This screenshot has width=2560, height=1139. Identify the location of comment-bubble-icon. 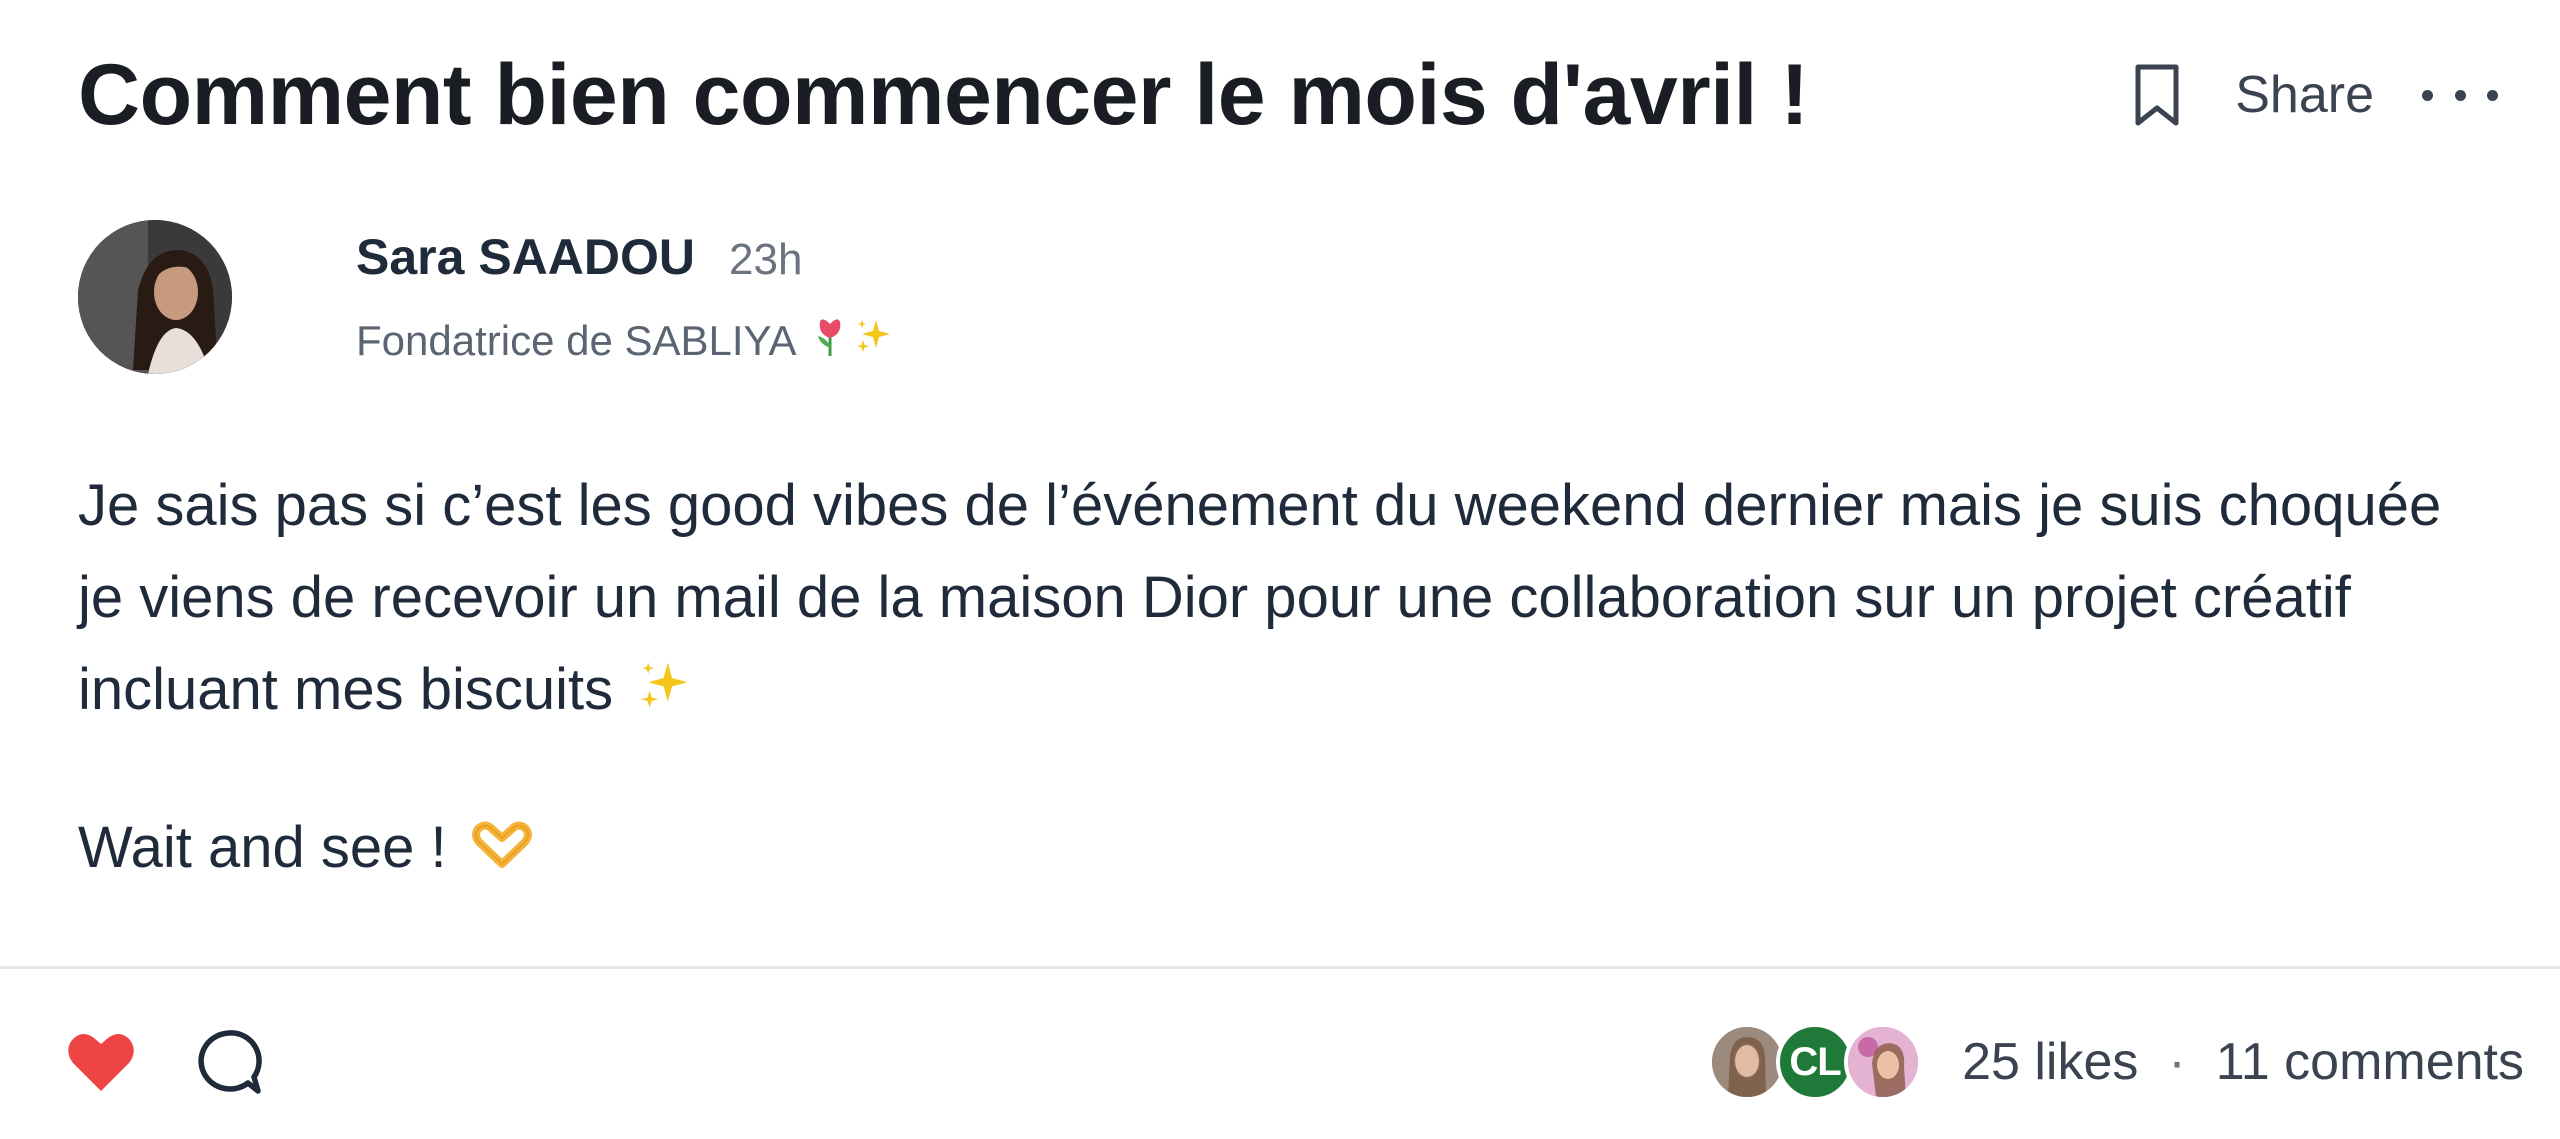
(230, 1062).